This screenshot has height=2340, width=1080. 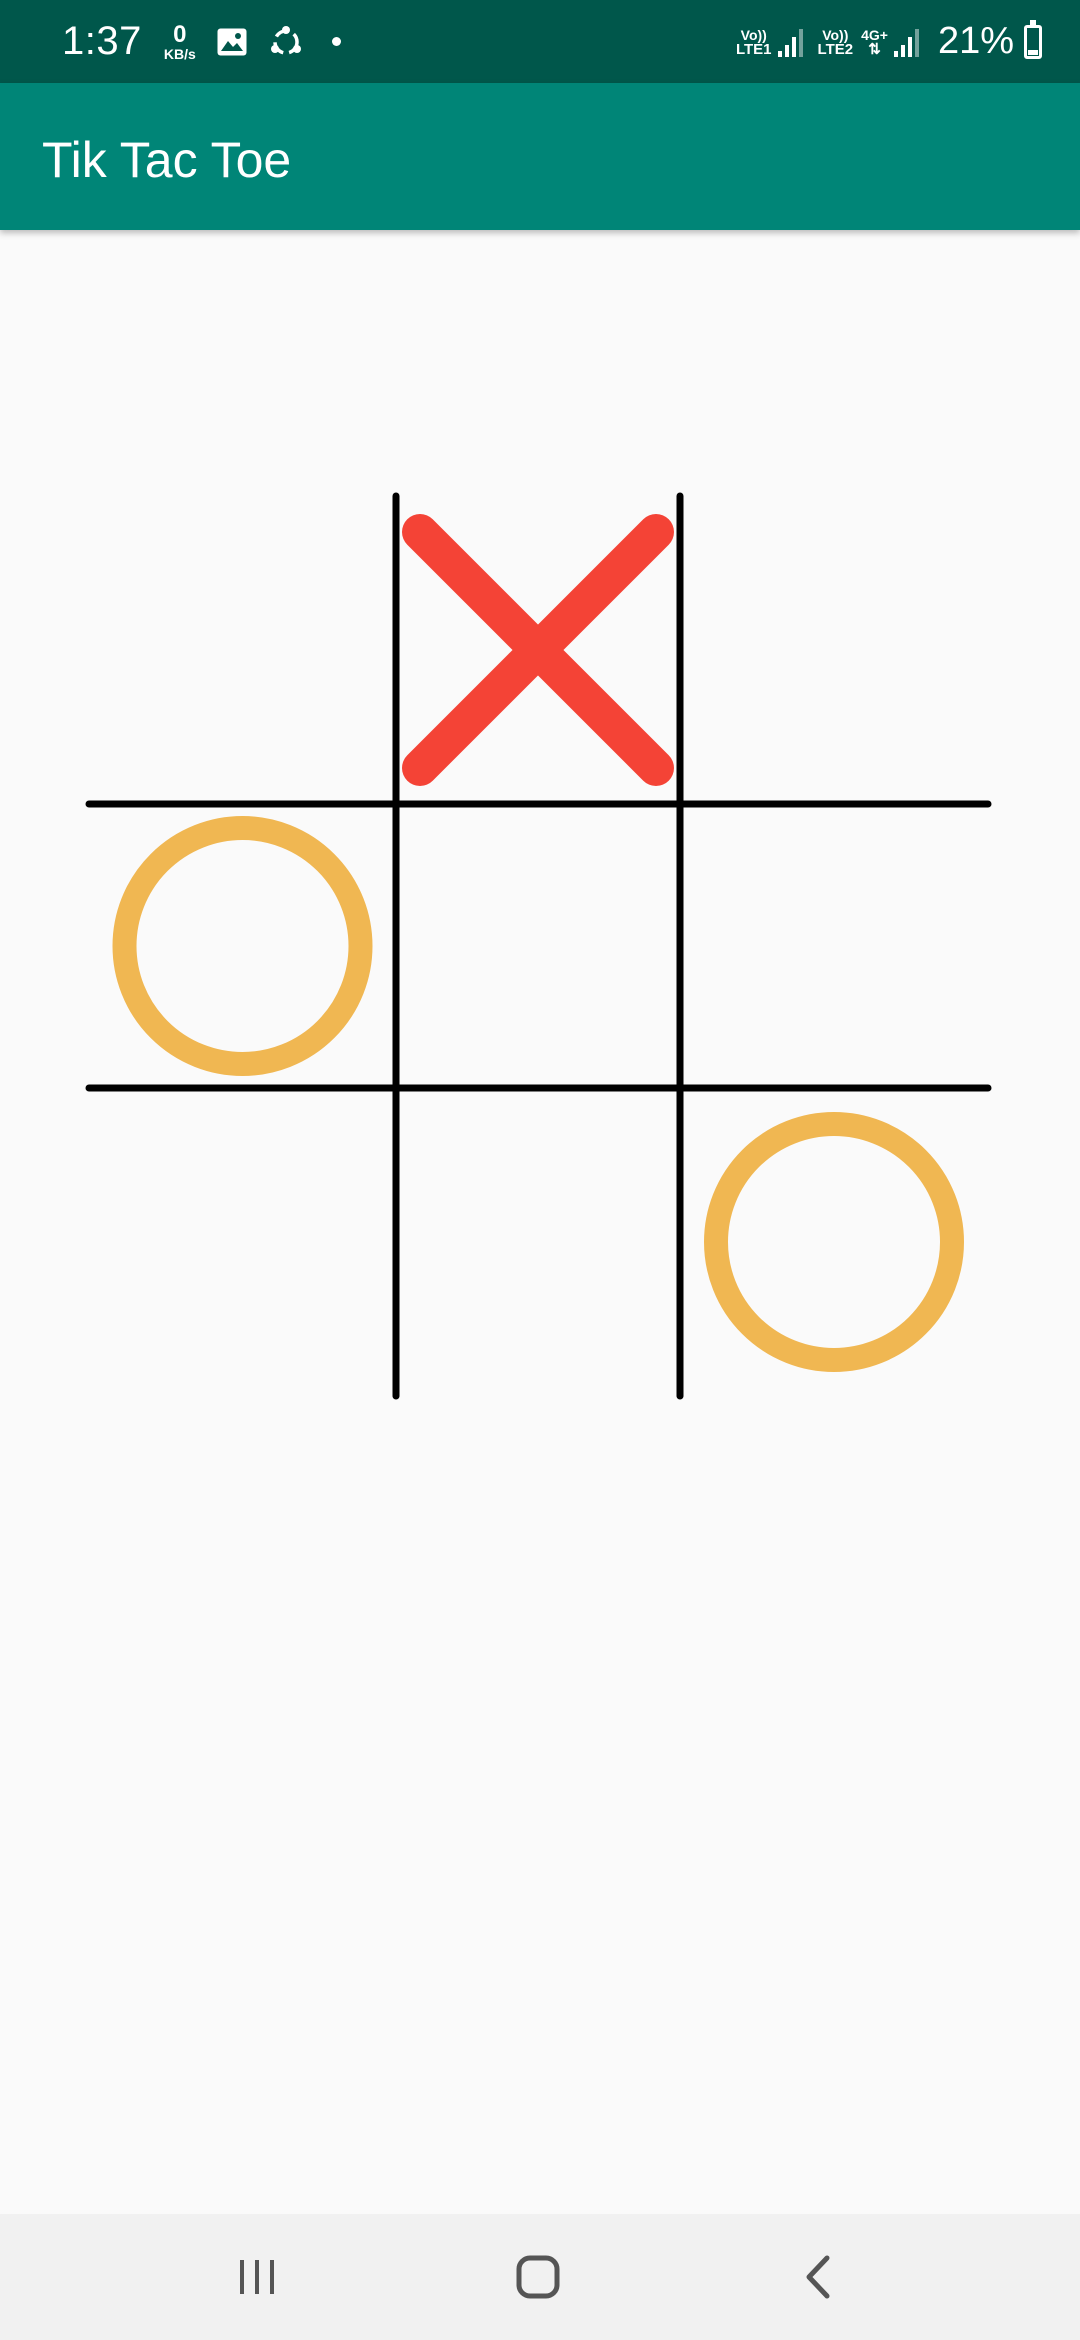 I want to click on recent-apps-icon, so click(x=257, y=2277).